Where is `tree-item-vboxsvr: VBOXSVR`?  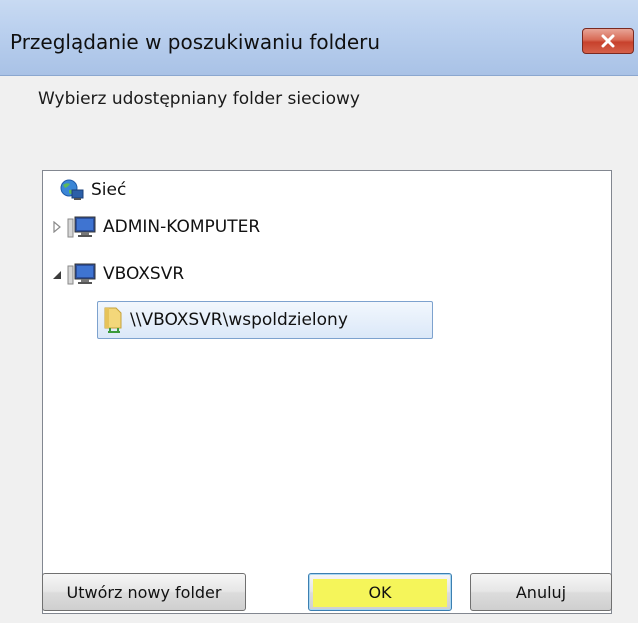 tree-item-vboxsvr: VBOXSVR is located at coordinates (125, 274).